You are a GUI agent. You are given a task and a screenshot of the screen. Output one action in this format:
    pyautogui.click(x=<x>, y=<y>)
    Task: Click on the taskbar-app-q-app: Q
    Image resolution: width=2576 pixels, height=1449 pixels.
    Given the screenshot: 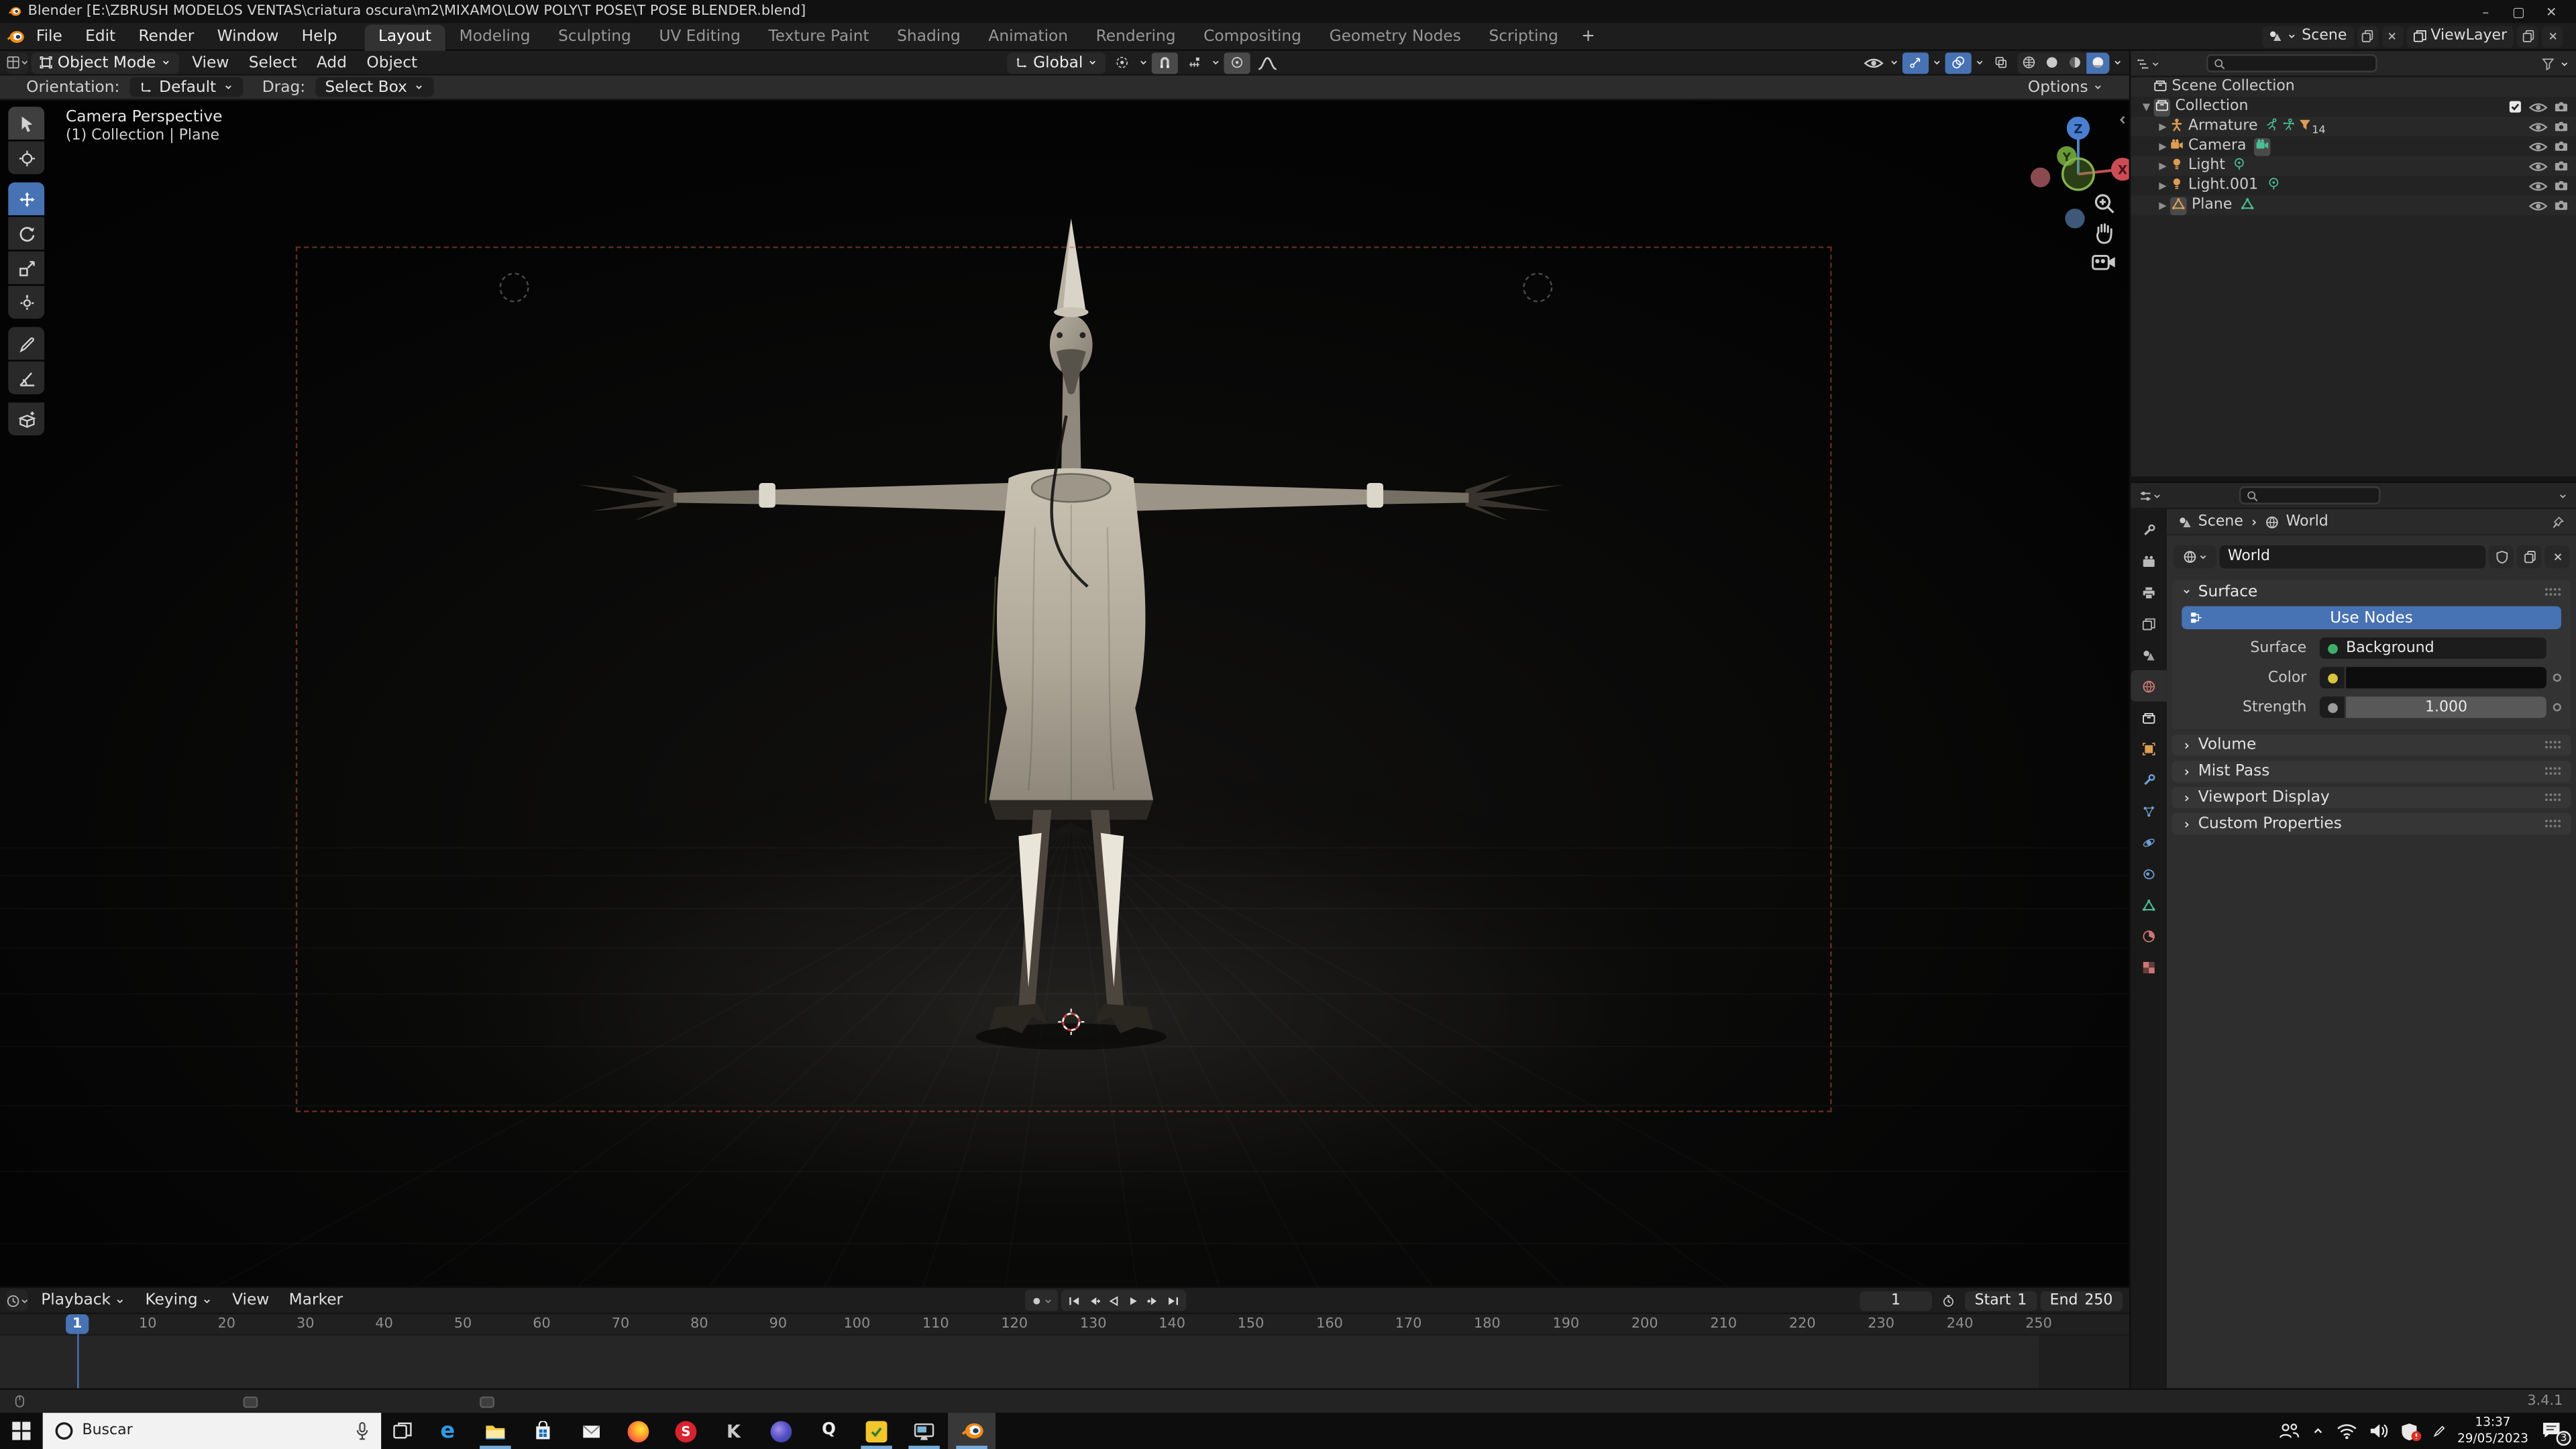 What is the action you would take?
    pyautogui.click(x=829, y=1431)
    